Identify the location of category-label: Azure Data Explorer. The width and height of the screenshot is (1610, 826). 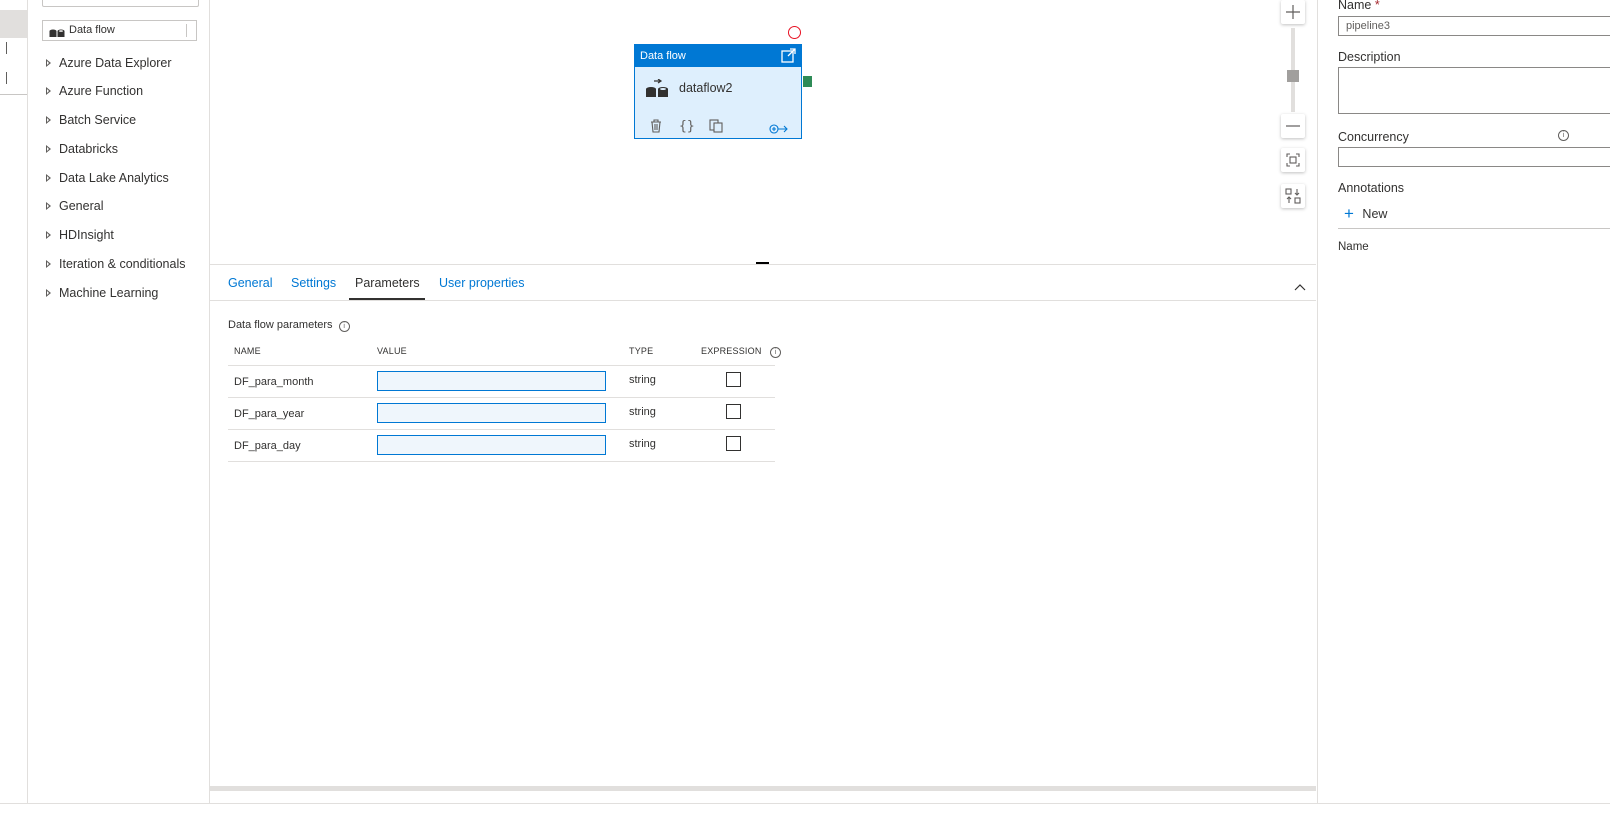
(115, 63).